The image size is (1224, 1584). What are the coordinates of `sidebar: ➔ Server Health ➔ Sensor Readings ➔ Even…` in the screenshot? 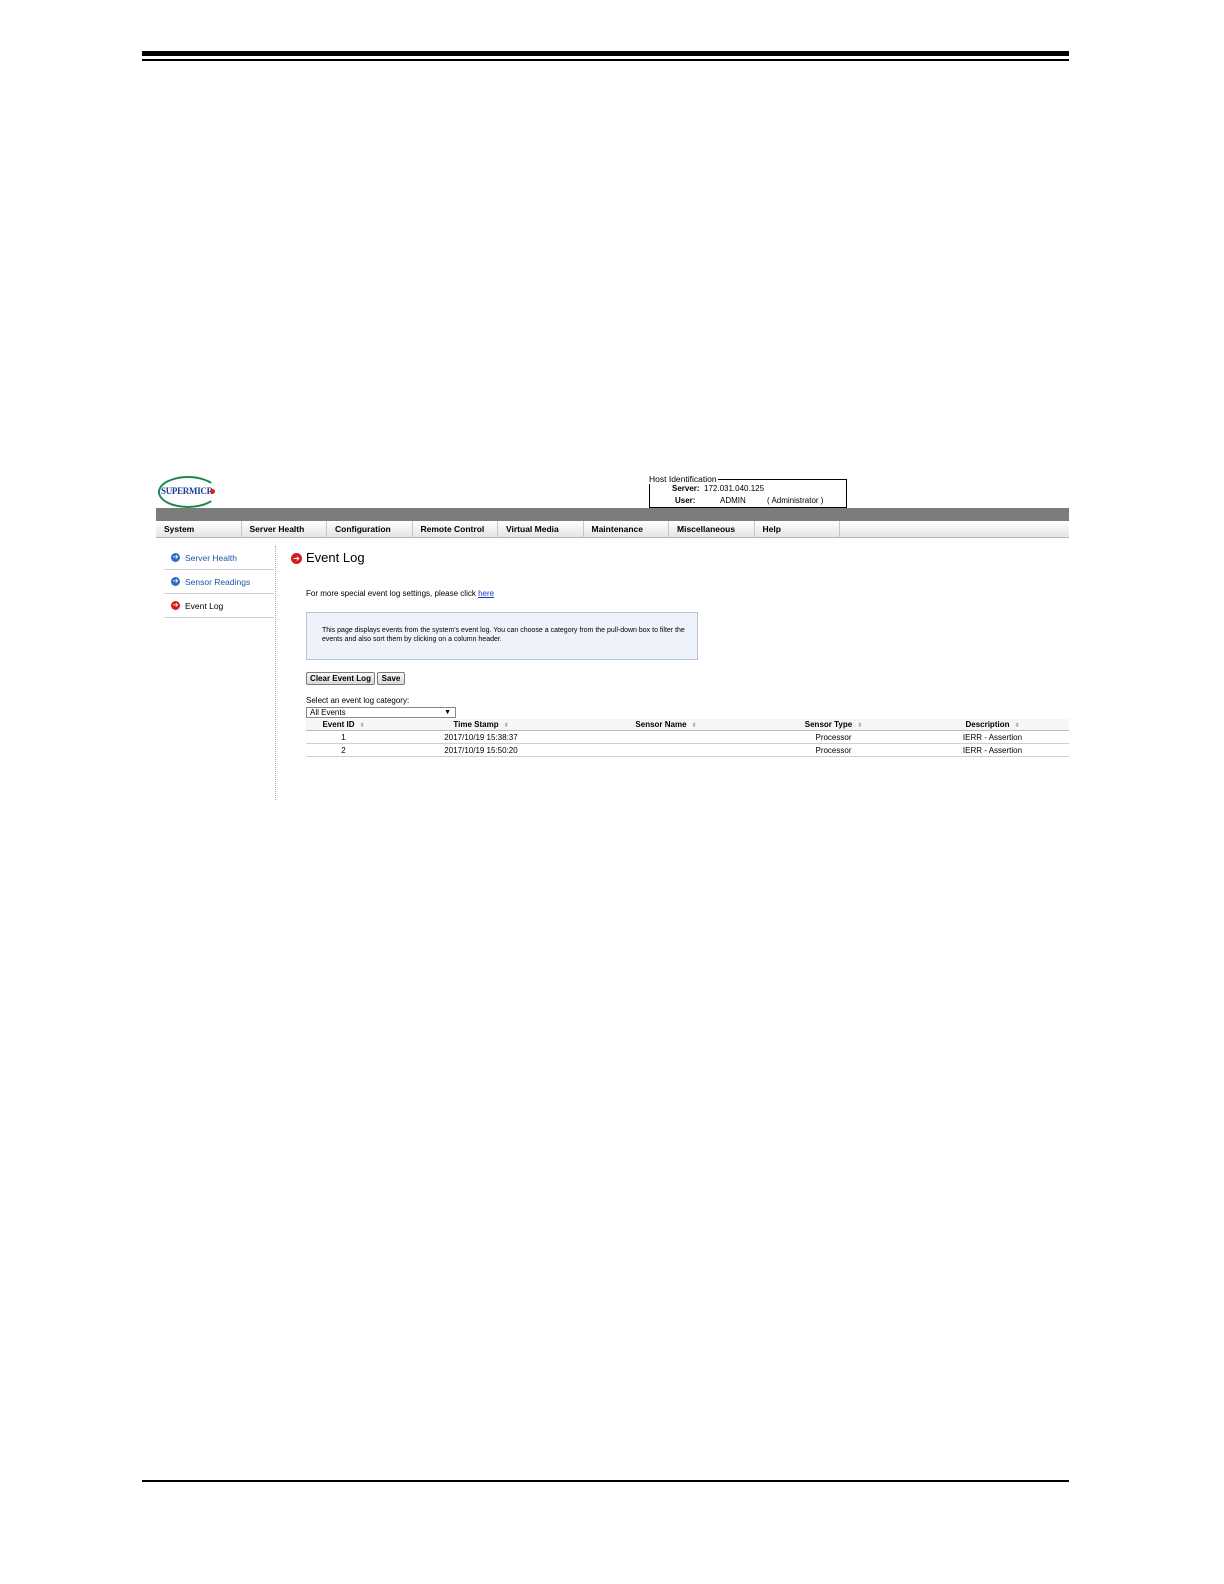 It's located at (219, 582).